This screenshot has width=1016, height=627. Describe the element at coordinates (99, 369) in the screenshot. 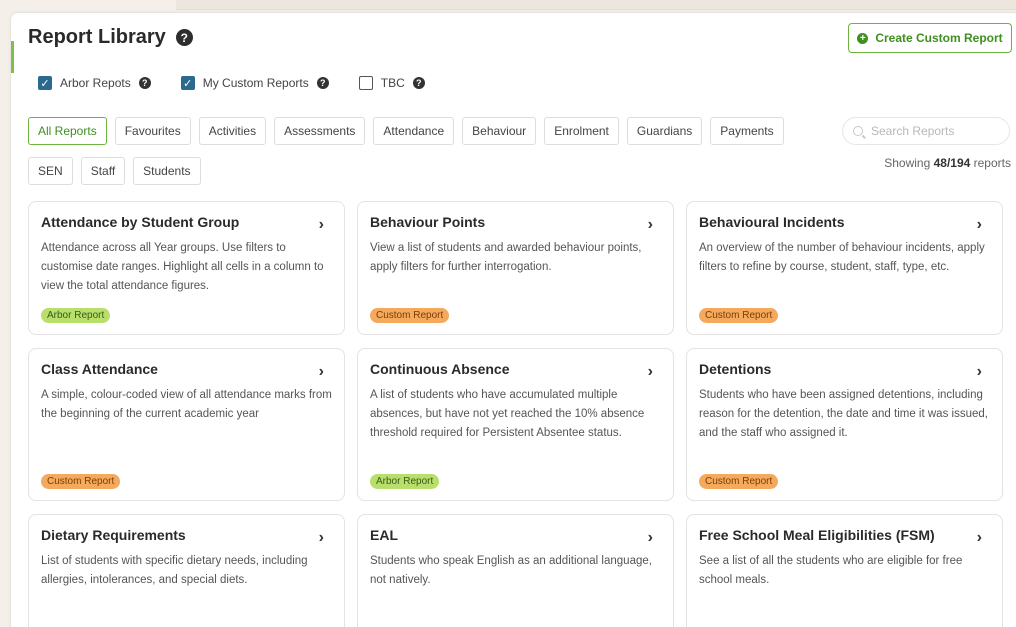

I see `report-card-title: Class Attendance` at that location.